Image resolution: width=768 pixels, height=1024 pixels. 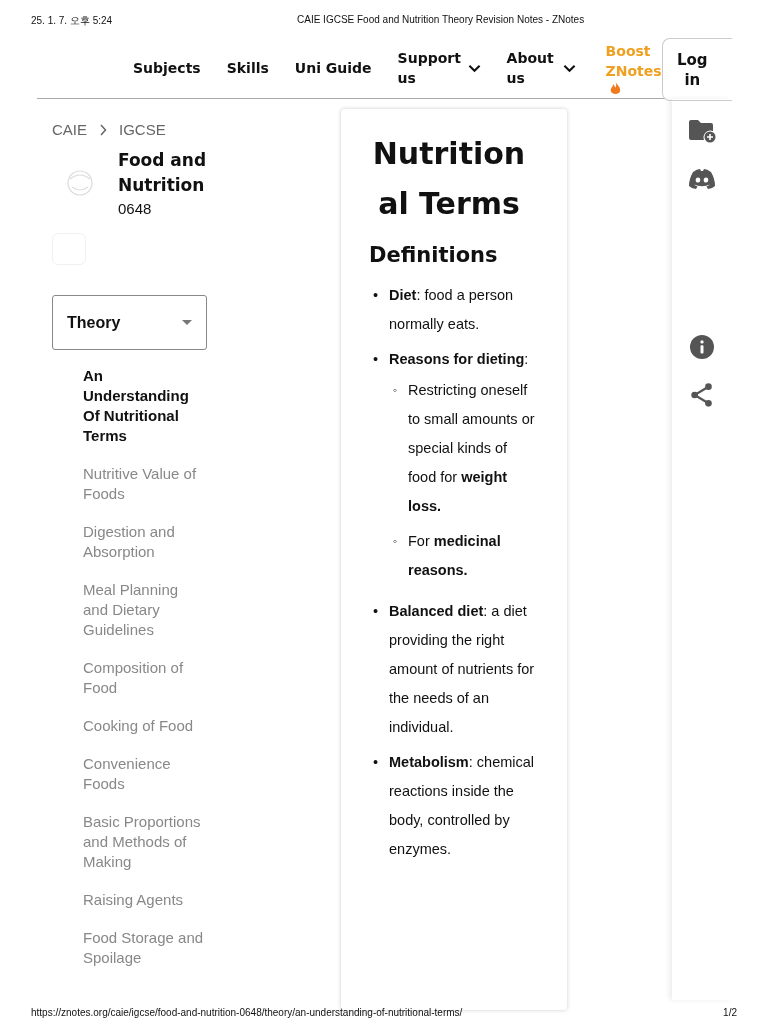 I want to click on topic-link: Digestion and Absorption, so click(x=144, y=542).